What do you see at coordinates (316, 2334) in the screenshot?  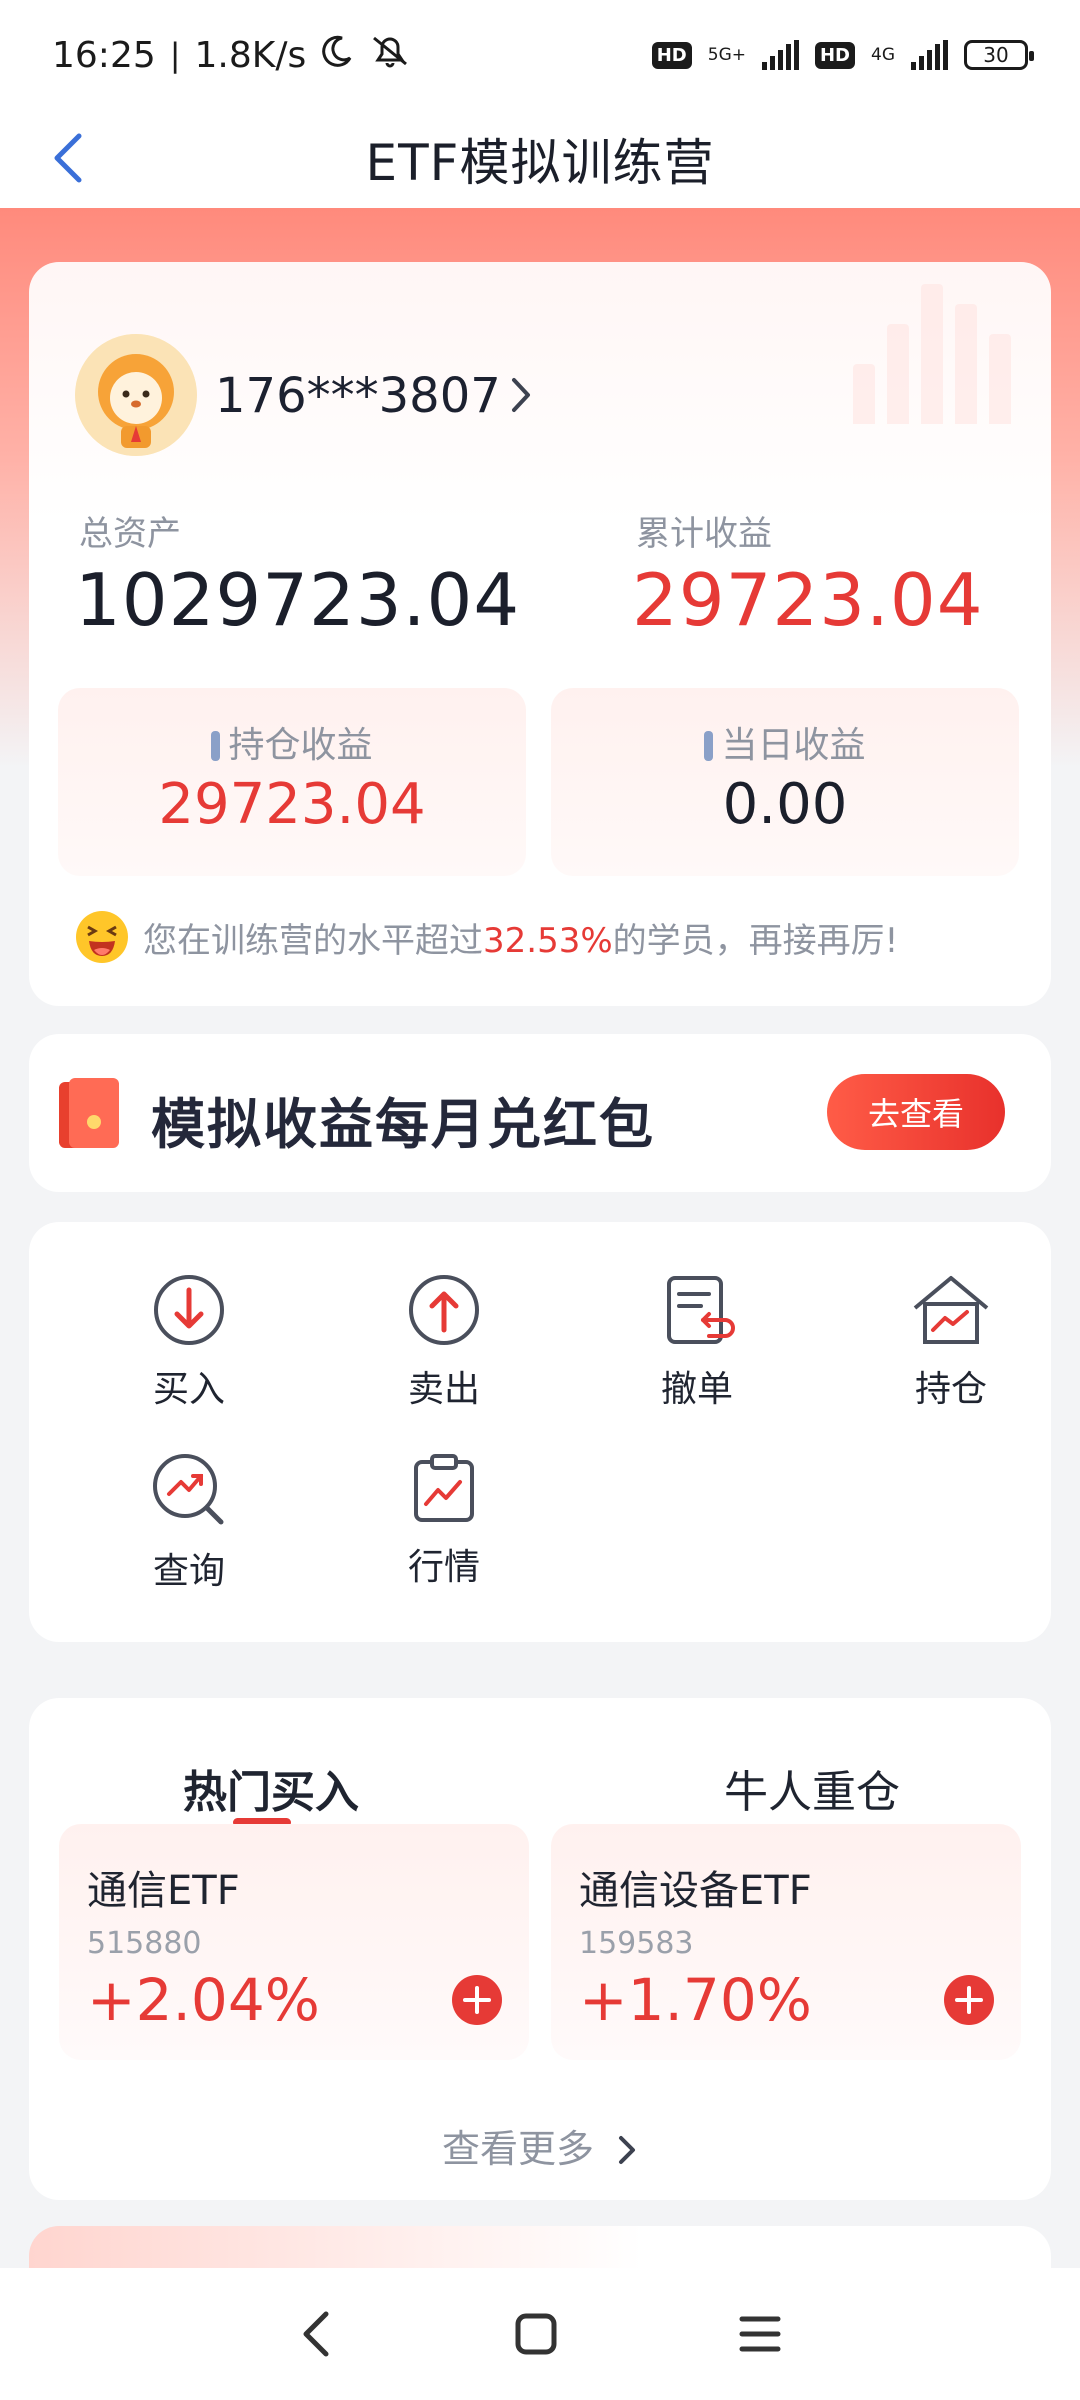 I see `nav-back-icon` at bounding box center [316, 2334].